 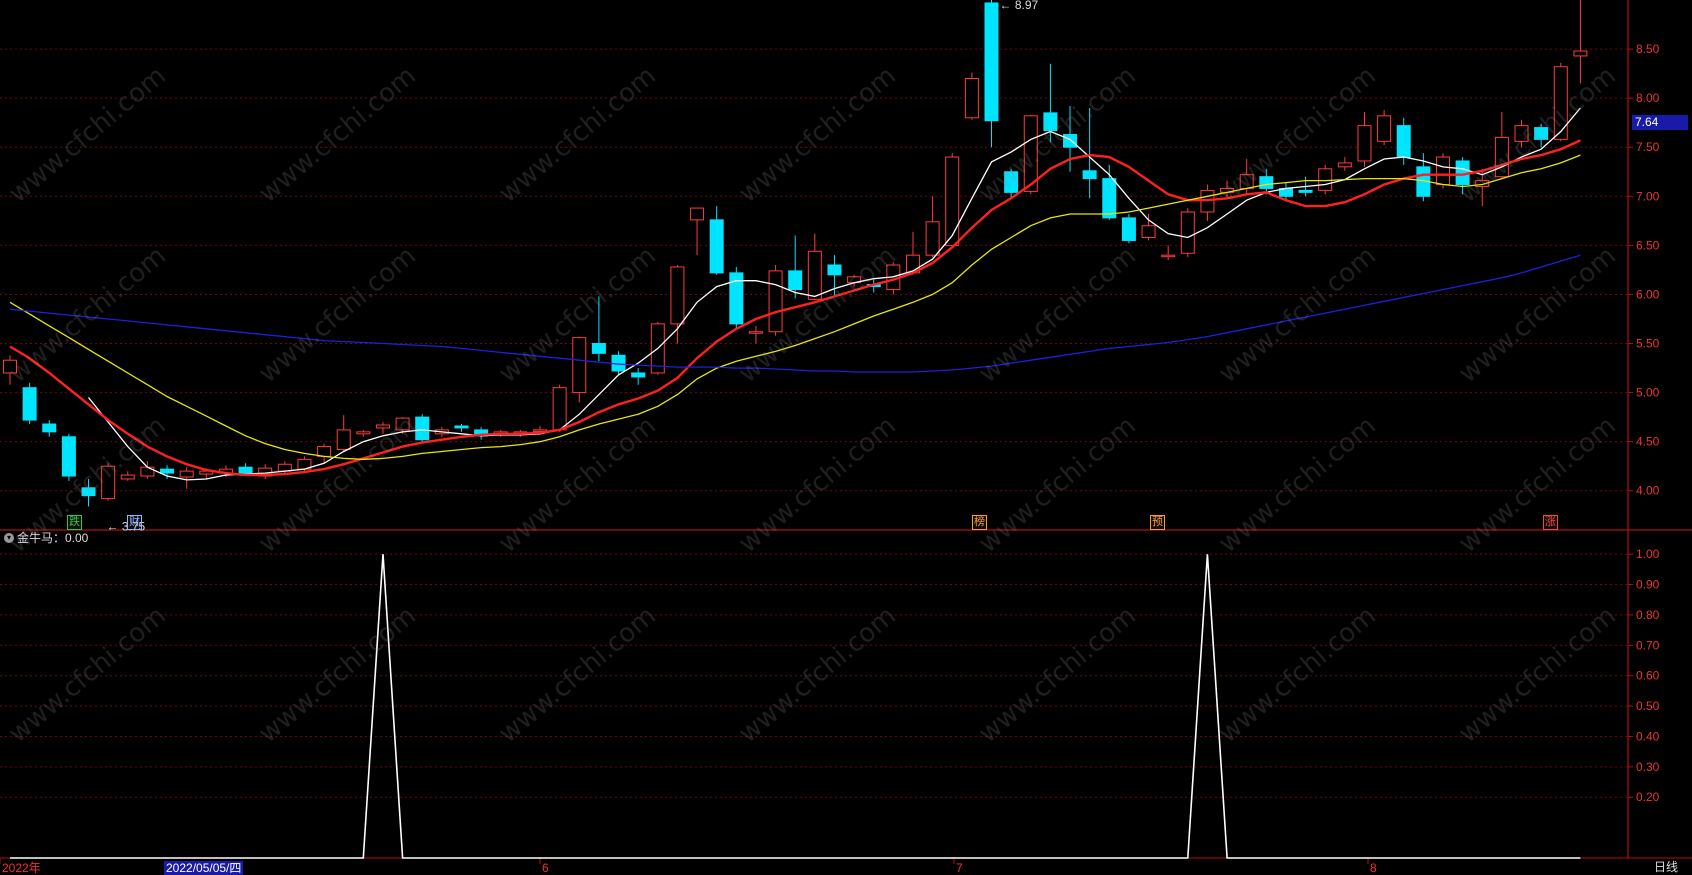 What do you see at coordinates (545, 868) in the screenshot?
I see `x-tick-label: 6` at bounding box center [545, 868].